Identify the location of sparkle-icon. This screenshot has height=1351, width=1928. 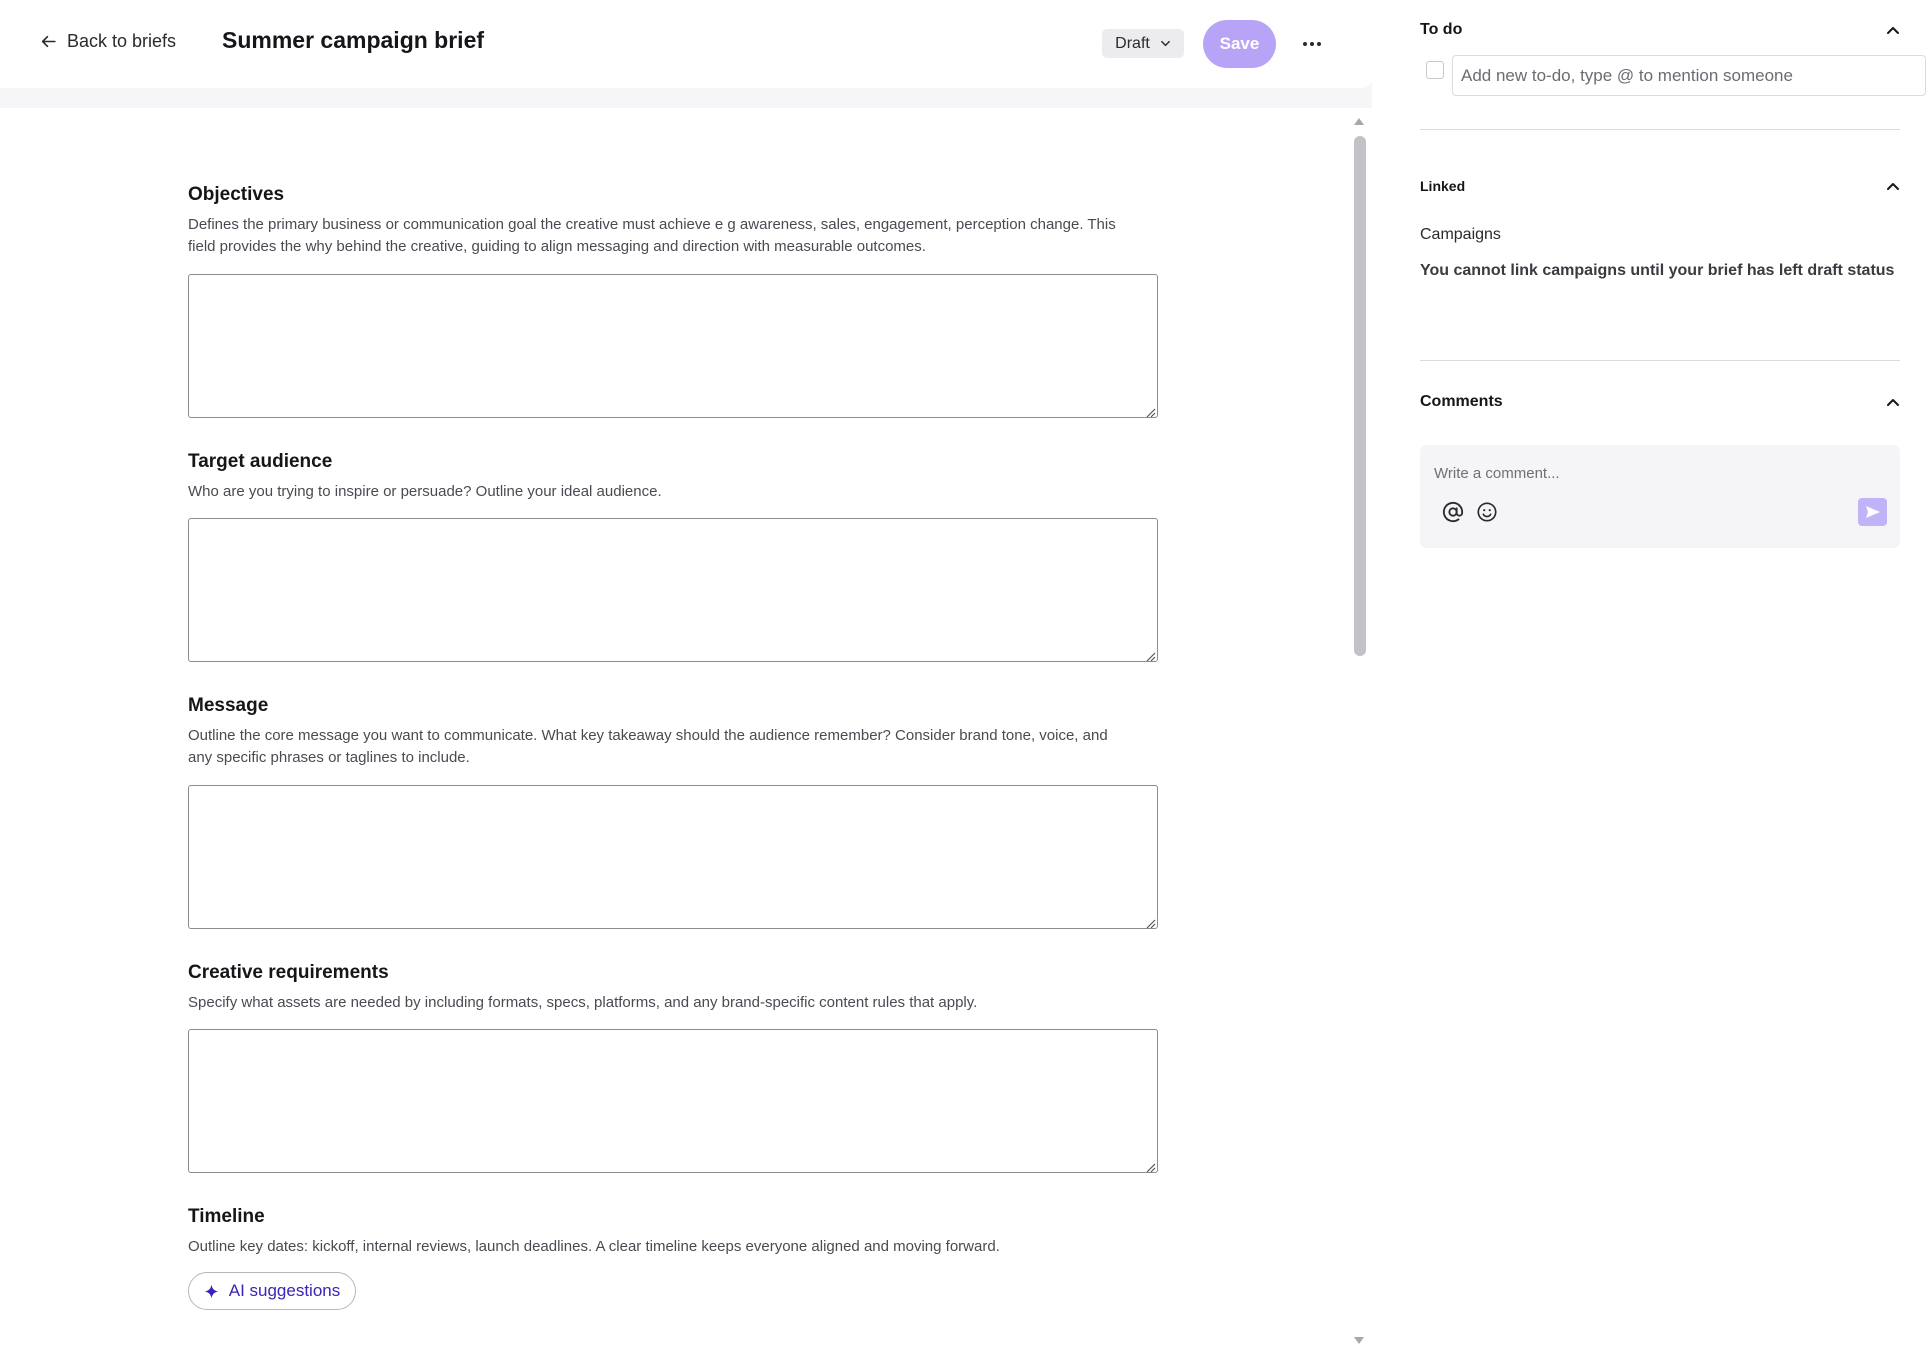
(211, 1291).